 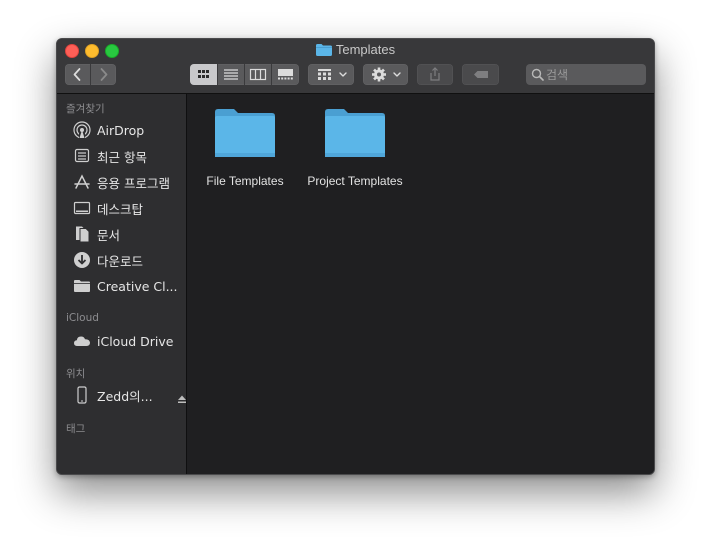 I want to click on chevron-down-icon, so click(x=343, y=74).